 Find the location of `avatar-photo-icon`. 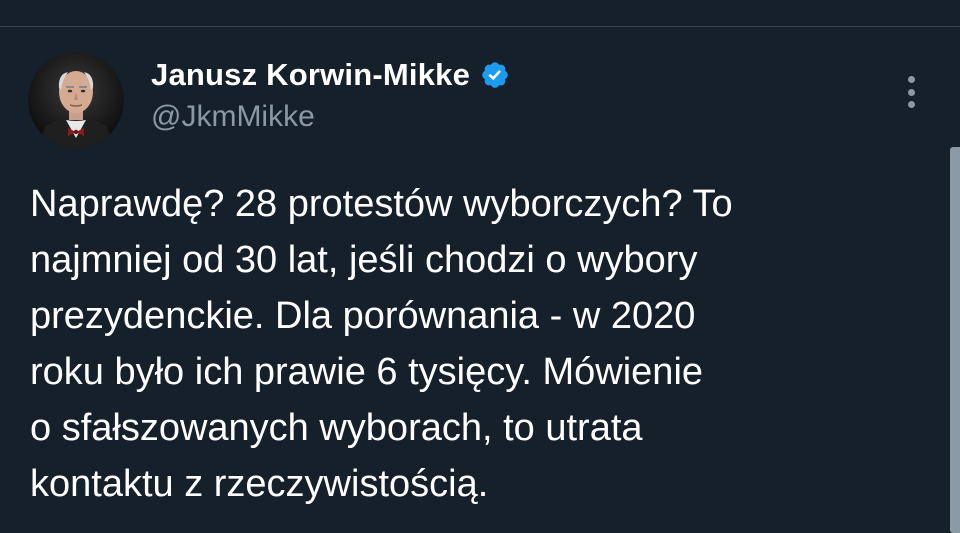

avatar-photo-icon is located at coordinates (76, 100).